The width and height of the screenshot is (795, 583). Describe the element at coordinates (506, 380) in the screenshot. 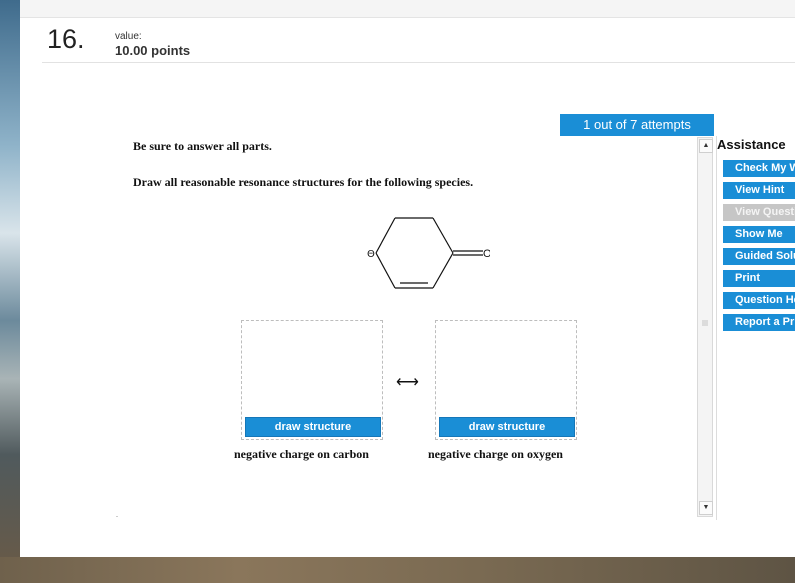

I see `answer-box-oxygen: draw structure` at that location.